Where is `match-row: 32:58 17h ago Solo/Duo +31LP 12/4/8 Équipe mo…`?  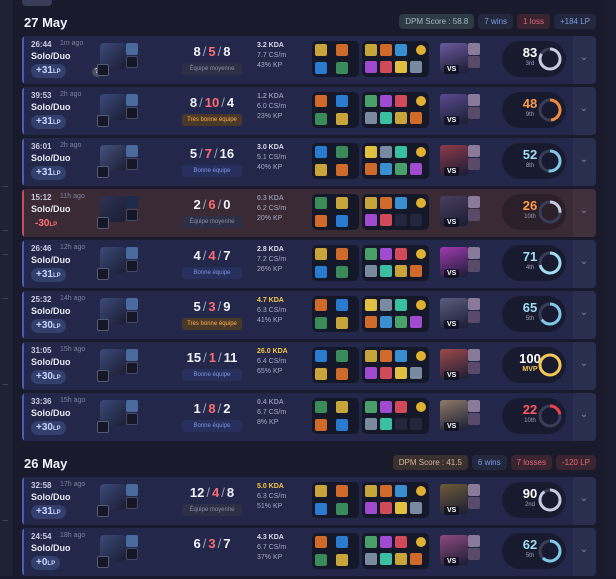 match-row: 32:58 17h ago Solo/Duo +31LP 12/4/8 Équipe mo… is located at coordinates (309, 501).